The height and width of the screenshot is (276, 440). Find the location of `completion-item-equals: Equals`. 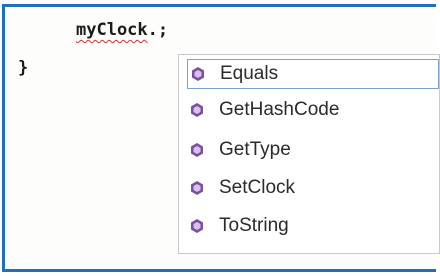

completion-item-equals: Equals is located at coordinates (313, 74).